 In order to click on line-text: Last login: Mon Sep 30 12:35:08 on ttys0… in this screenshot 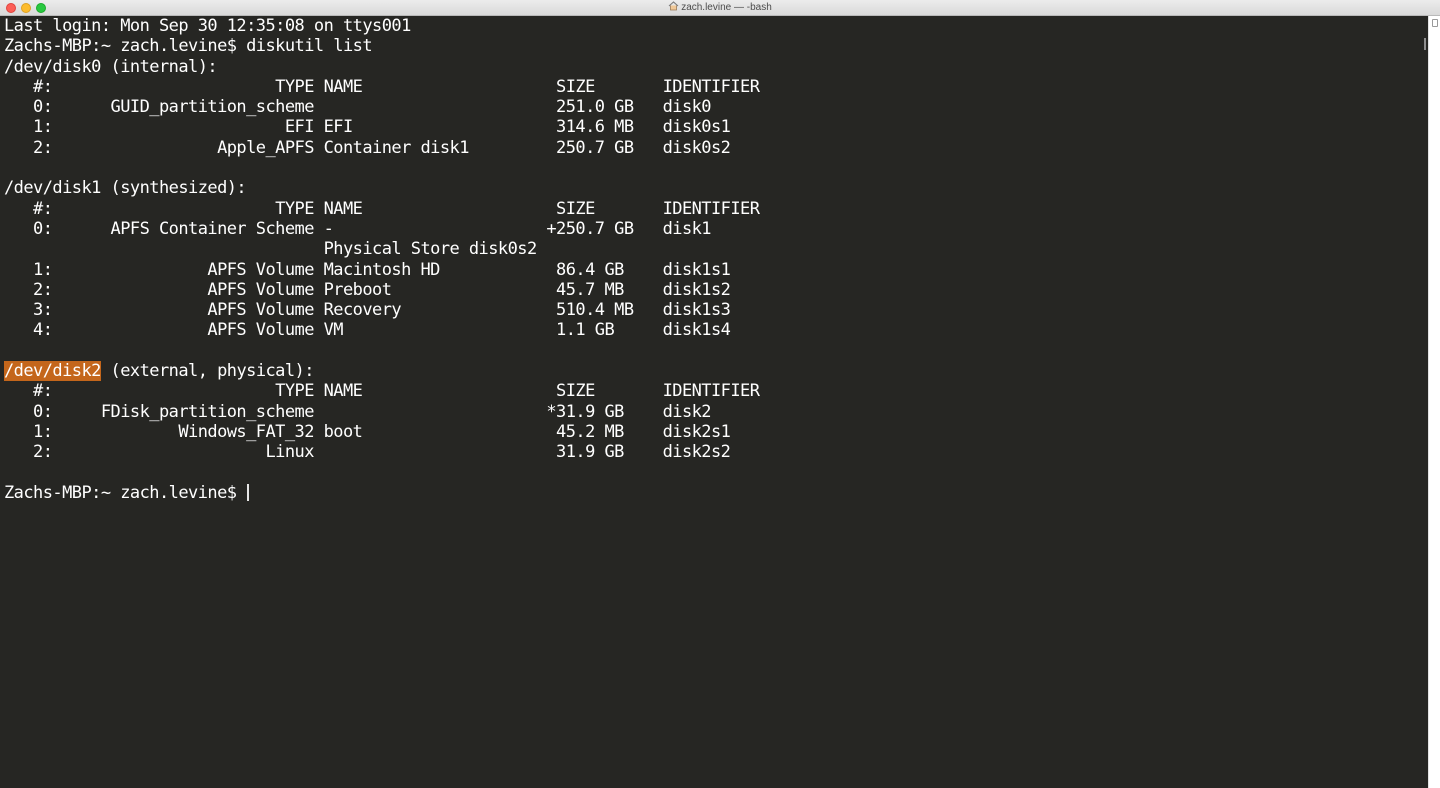, I will do `click(207, 26)`.